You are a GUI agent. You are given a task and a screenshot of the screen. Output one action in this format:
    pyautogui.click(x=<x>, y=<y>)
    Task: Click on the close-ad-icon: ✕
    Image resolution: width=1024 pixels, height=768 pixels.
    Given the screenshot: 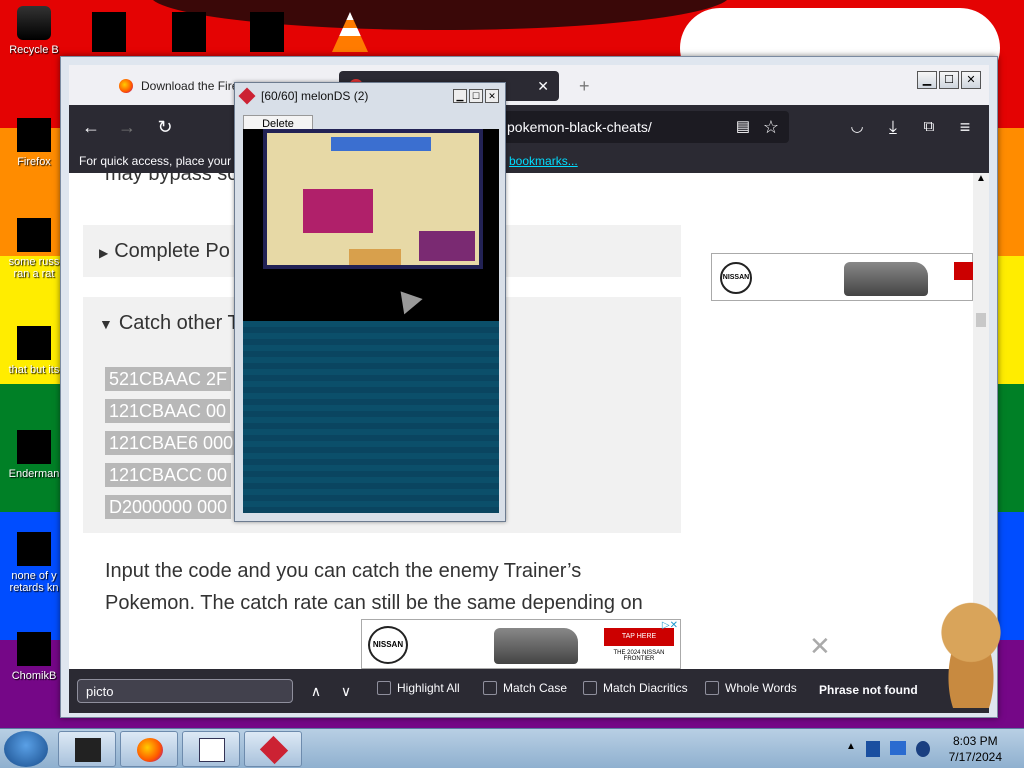 What is the action you would take?
    pyautogui.click(x=820, y=646)
    